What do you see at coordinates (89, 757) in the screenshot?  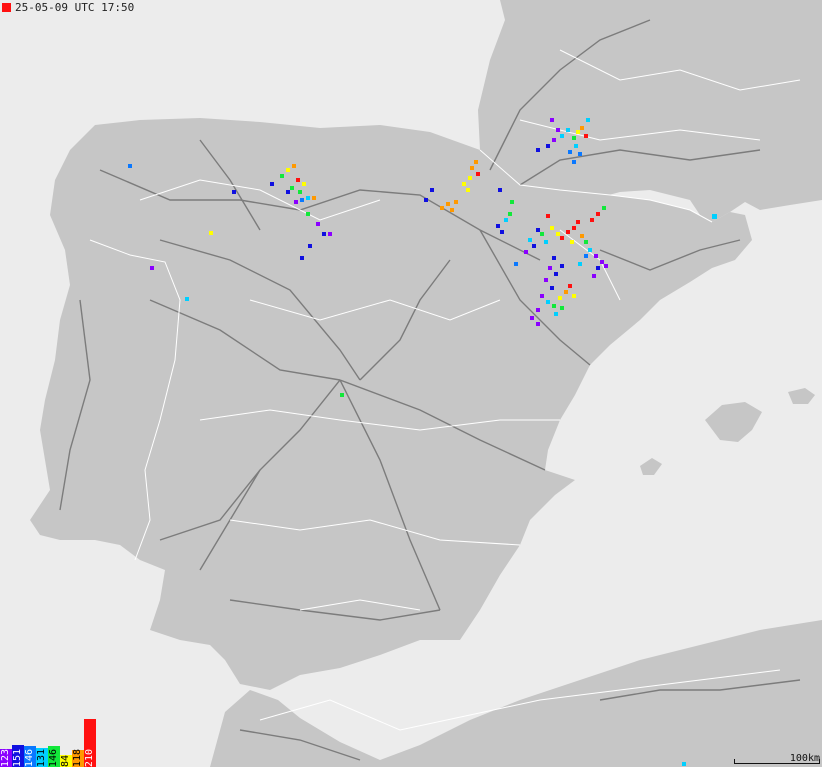 I see `legend-count: 210` at bounding box center [89, 757].